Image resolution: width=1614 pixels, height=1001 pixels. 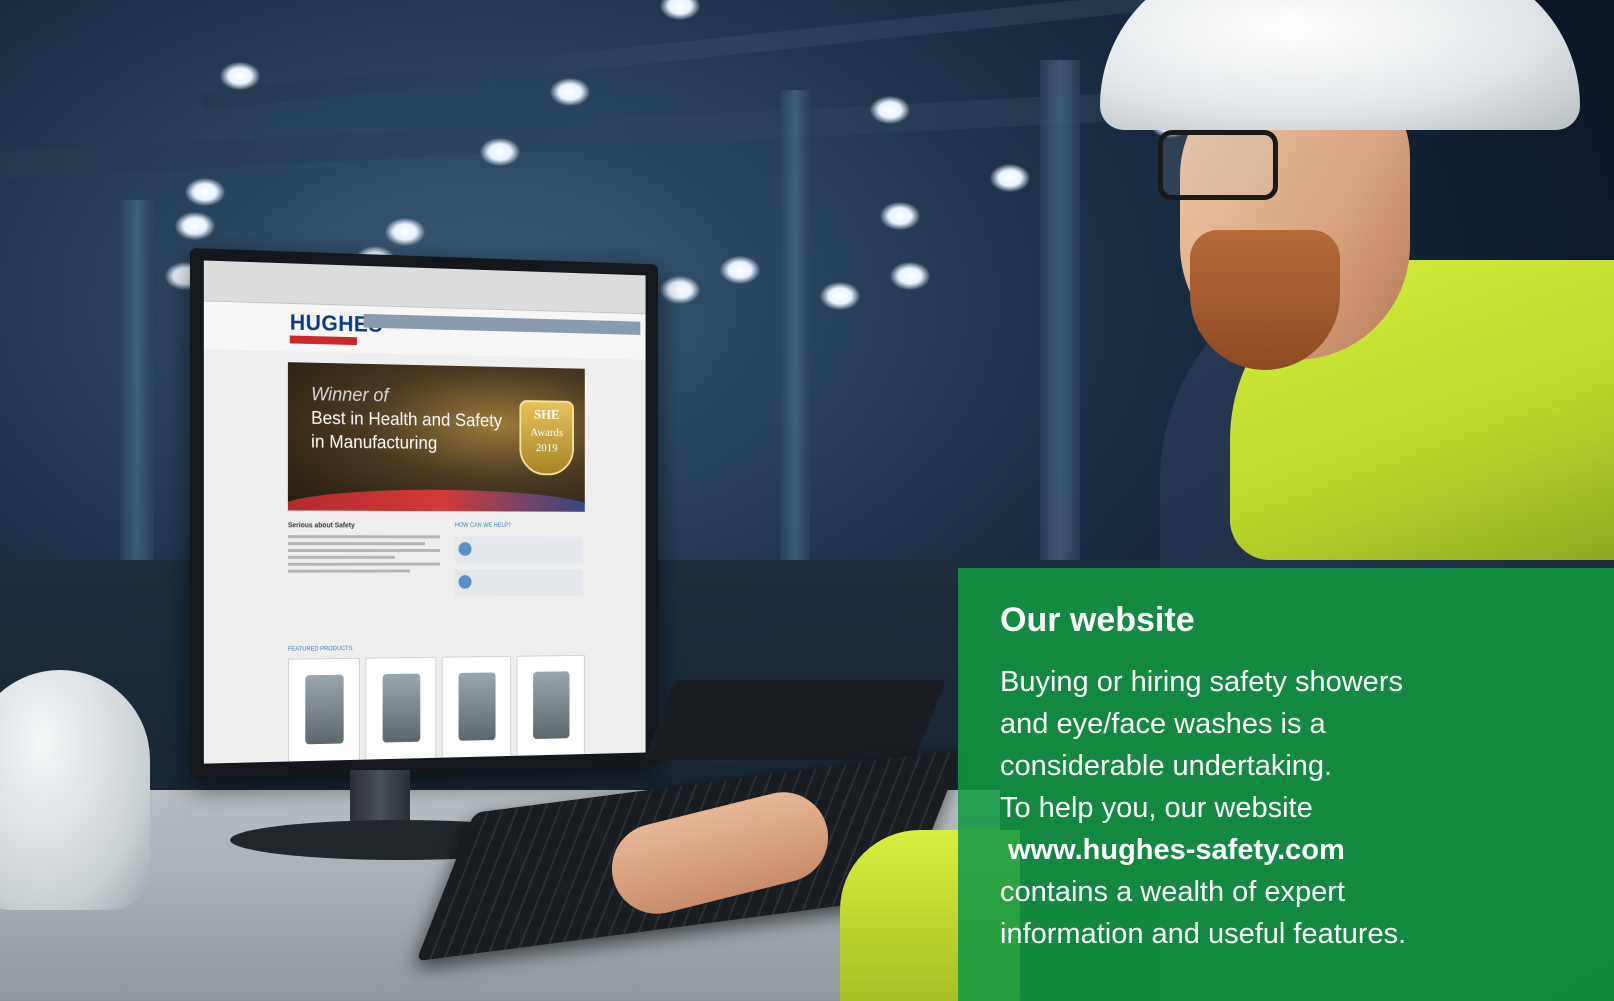 What do you see at coordinates (502, 324) in the screenshot?
I see `site-nav-bar` at bounding box center [502, 324].